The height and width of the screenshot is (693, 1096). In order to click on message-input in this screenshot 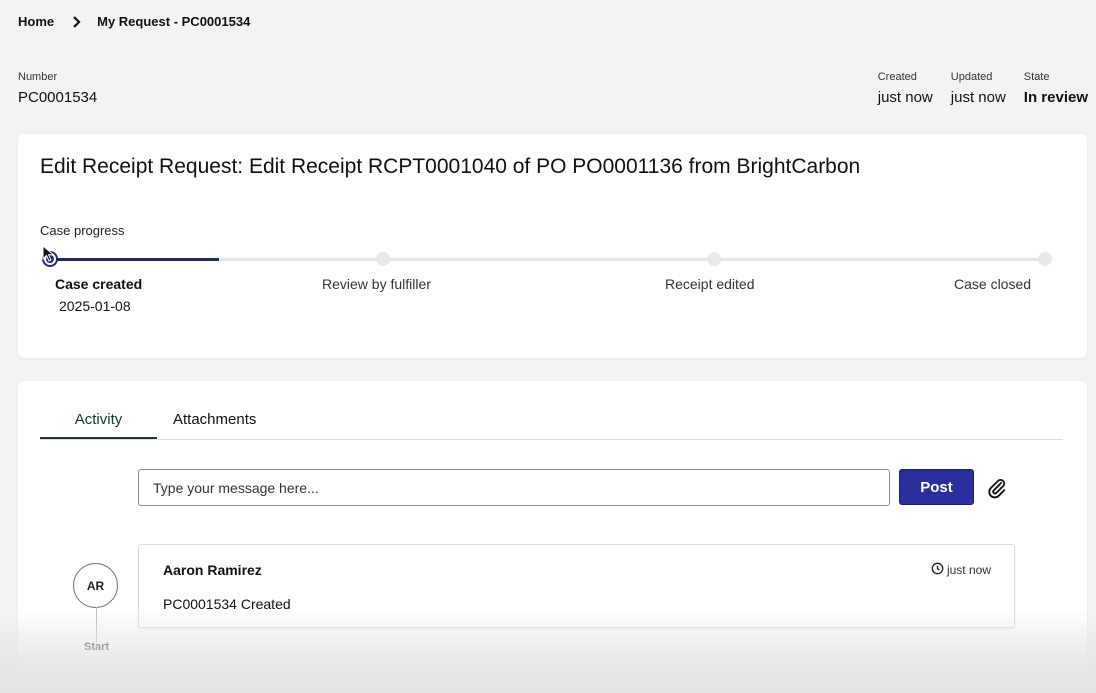, I will do `click(514, 487)`.